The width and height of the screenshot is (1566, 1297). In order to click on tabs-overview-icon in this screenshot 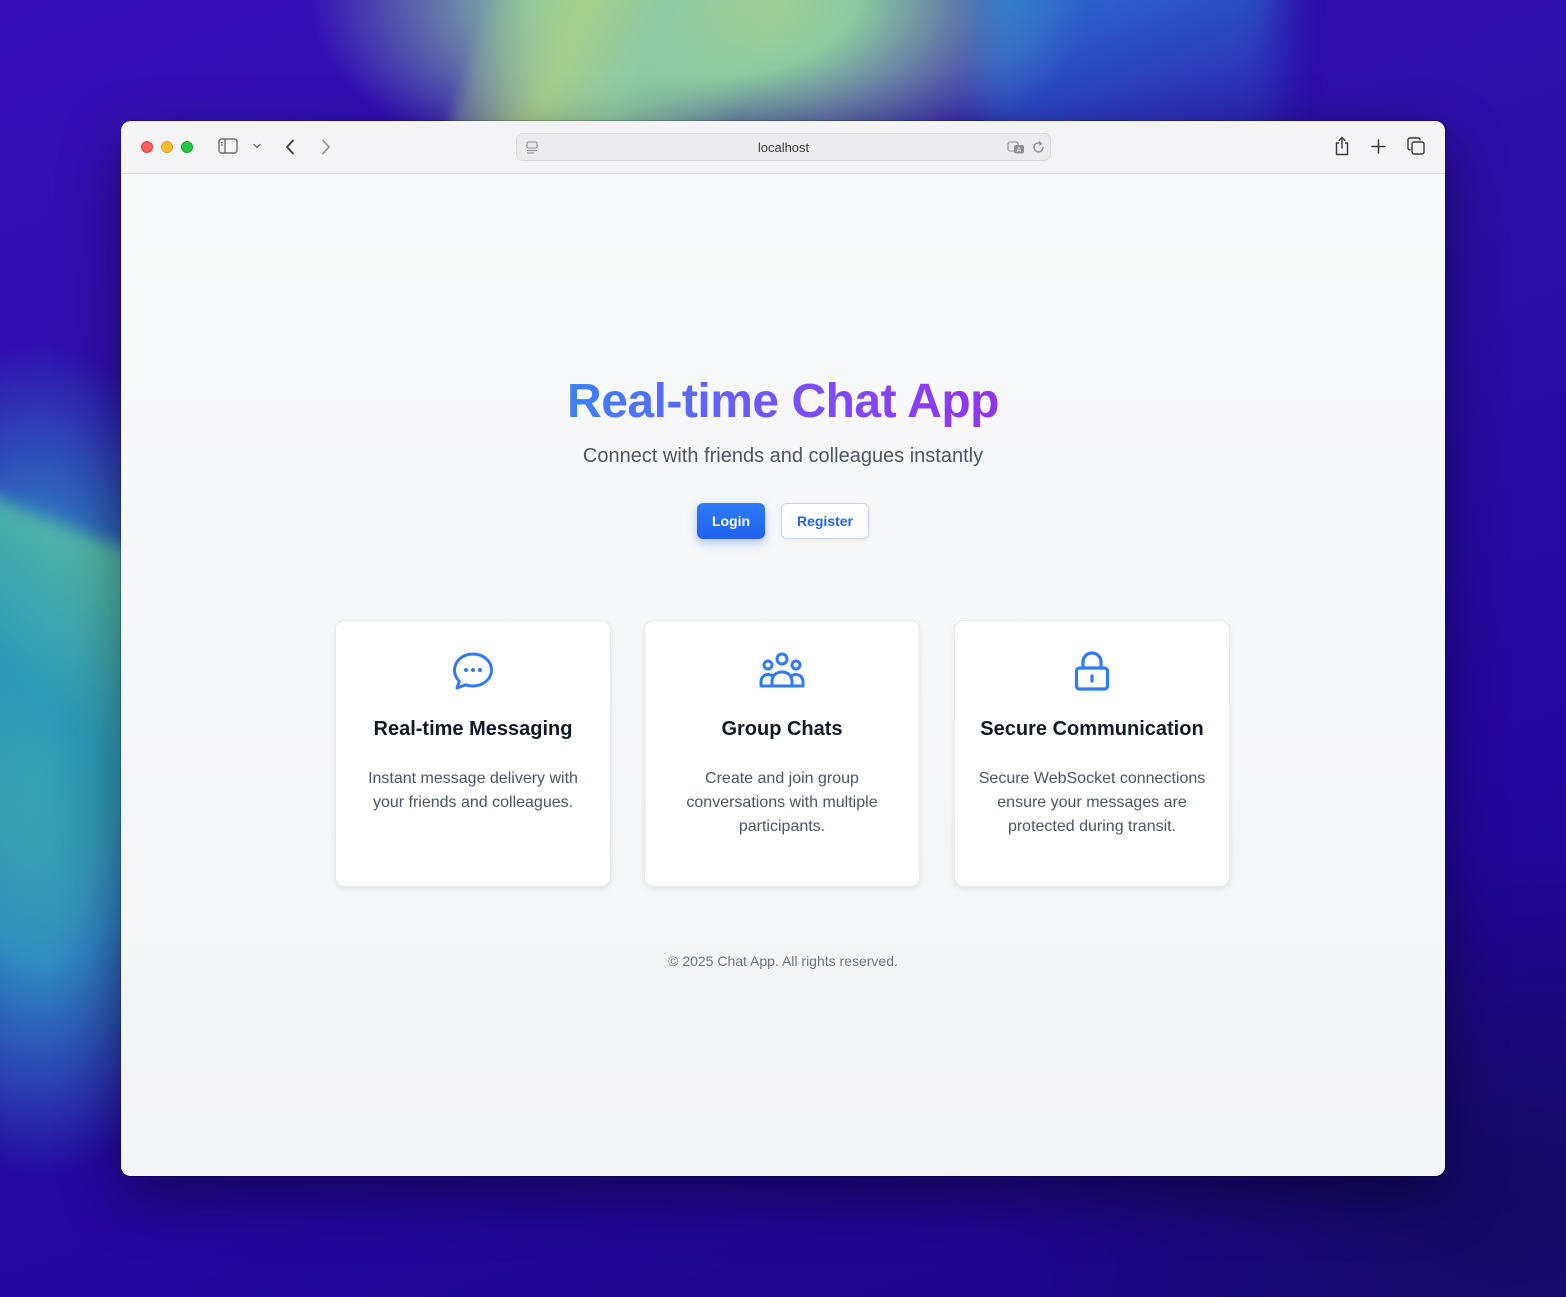, I will do `click(1416, 146)`.